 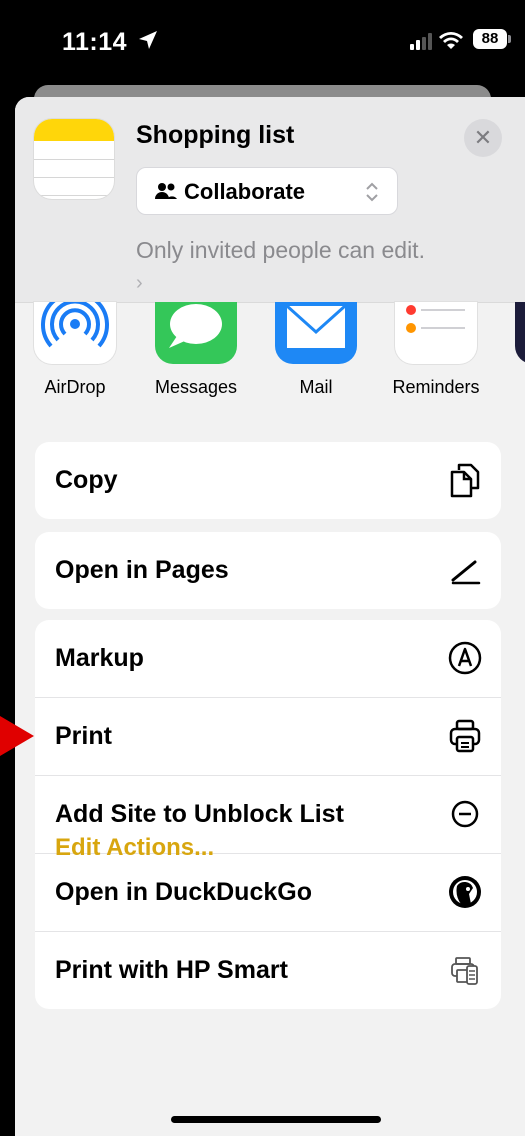 I want to click on share-apps-row: AirDrop Messages Mail Reminders, so click(x=270, y=353).